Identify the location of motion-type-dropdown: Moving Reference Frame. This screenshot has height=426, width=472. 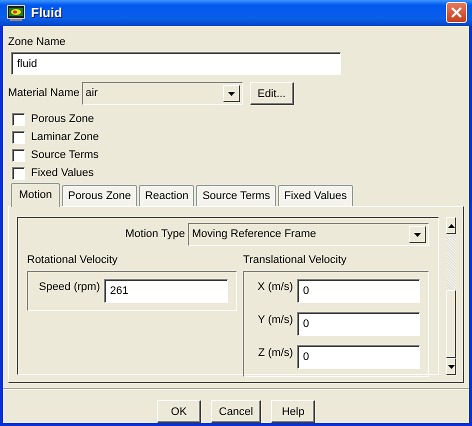
(308, 234).